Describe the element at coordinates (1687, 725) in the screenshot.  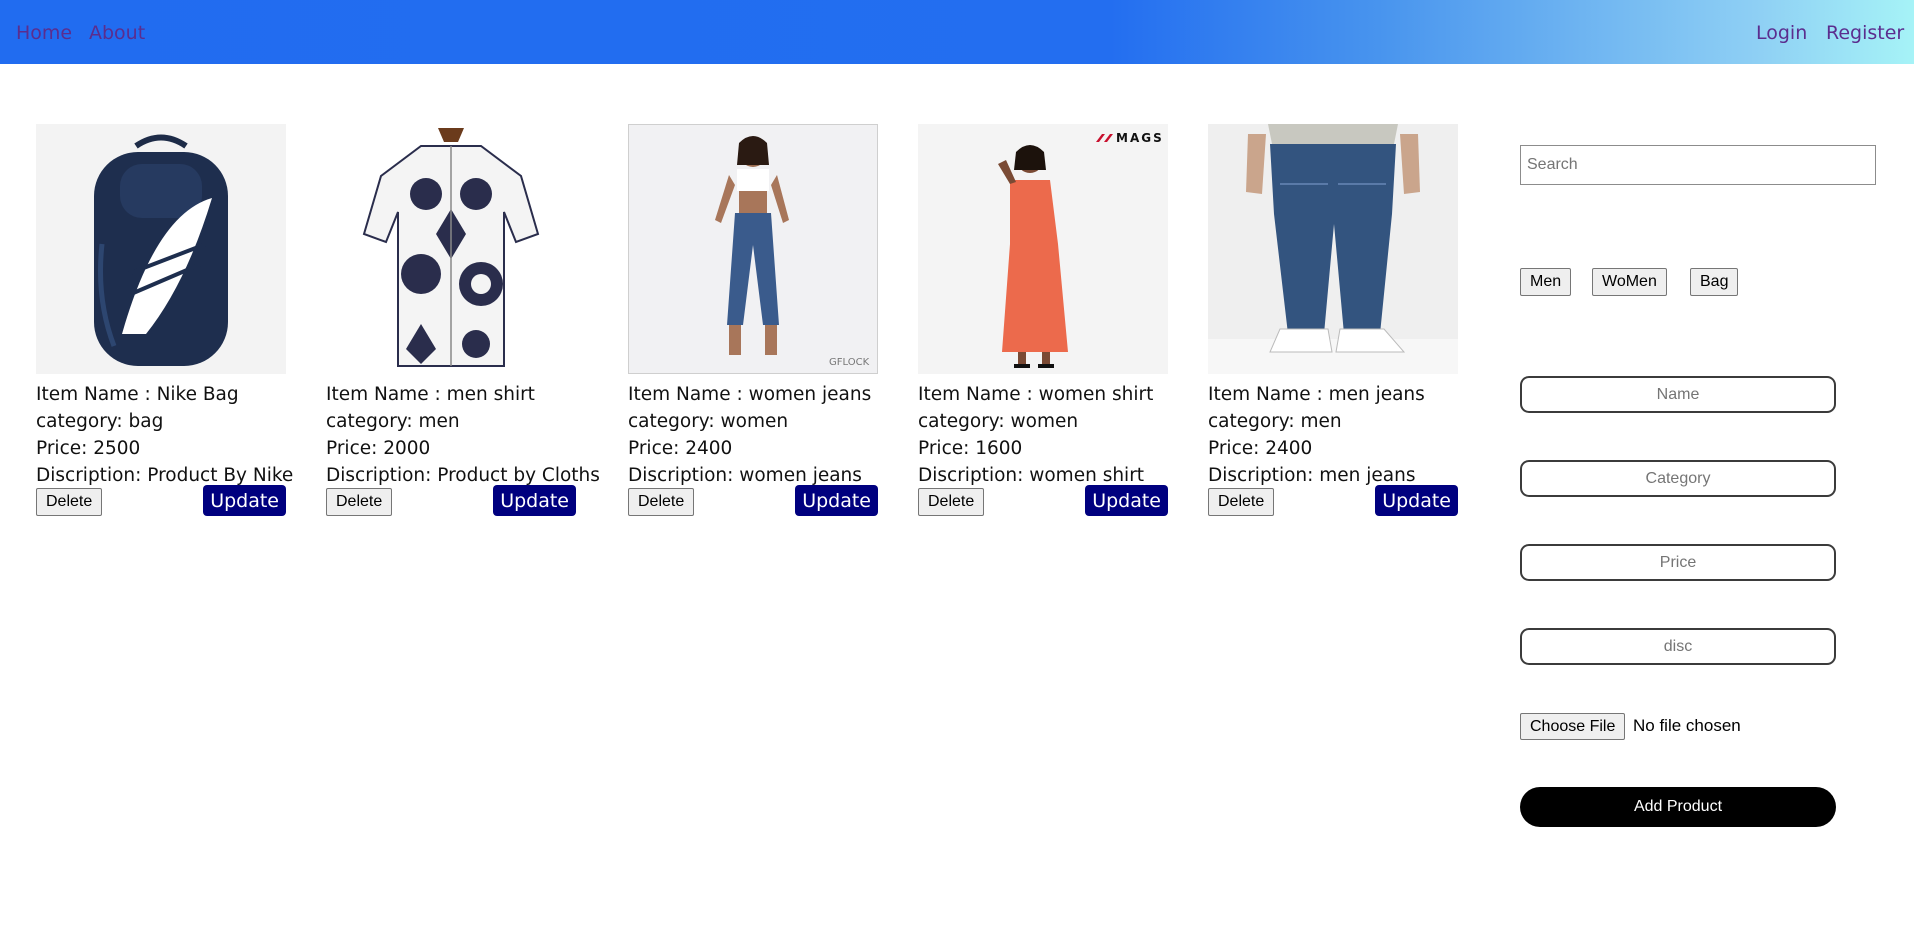
I see `file-status-text: No file chosen` at that location.